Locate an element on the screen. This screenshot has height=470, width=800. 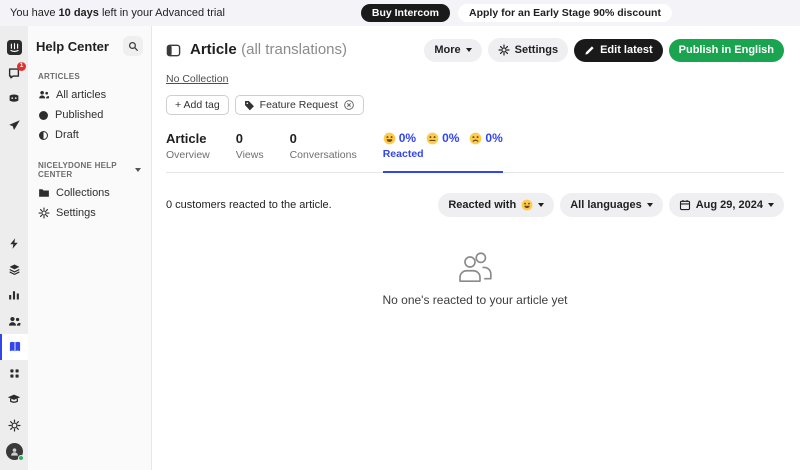
sidebar-item-draft: Draft is located at coordinates (89, 135).